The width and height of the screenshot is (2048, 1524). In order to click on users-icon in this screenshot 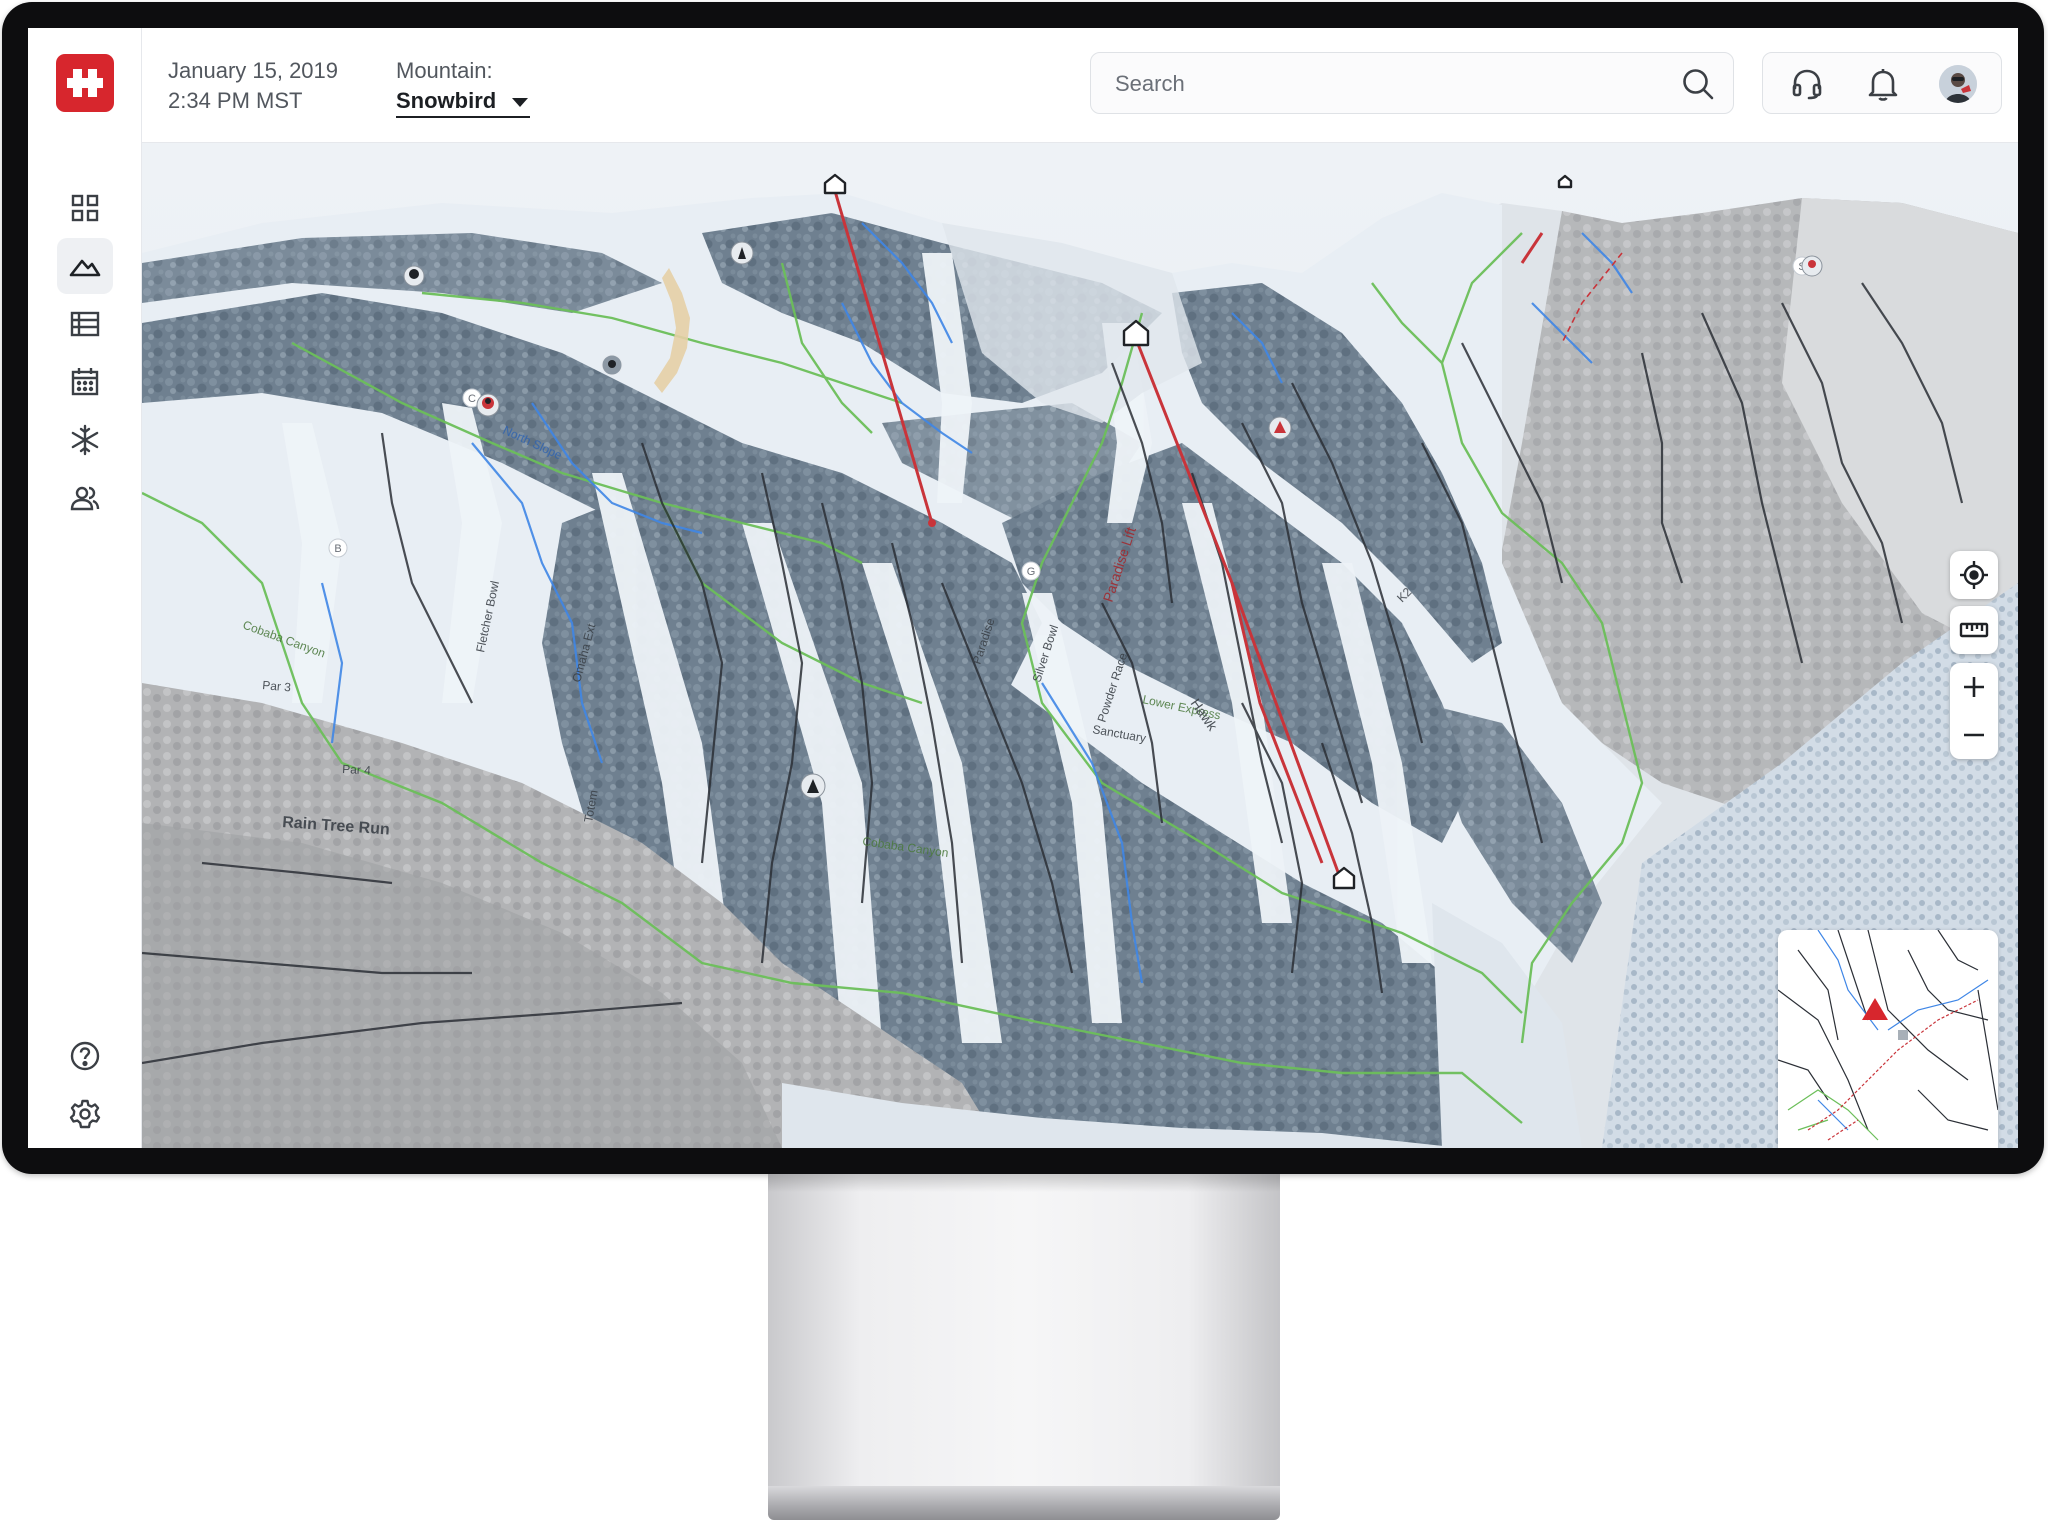, I will do `click(85, 498)`.